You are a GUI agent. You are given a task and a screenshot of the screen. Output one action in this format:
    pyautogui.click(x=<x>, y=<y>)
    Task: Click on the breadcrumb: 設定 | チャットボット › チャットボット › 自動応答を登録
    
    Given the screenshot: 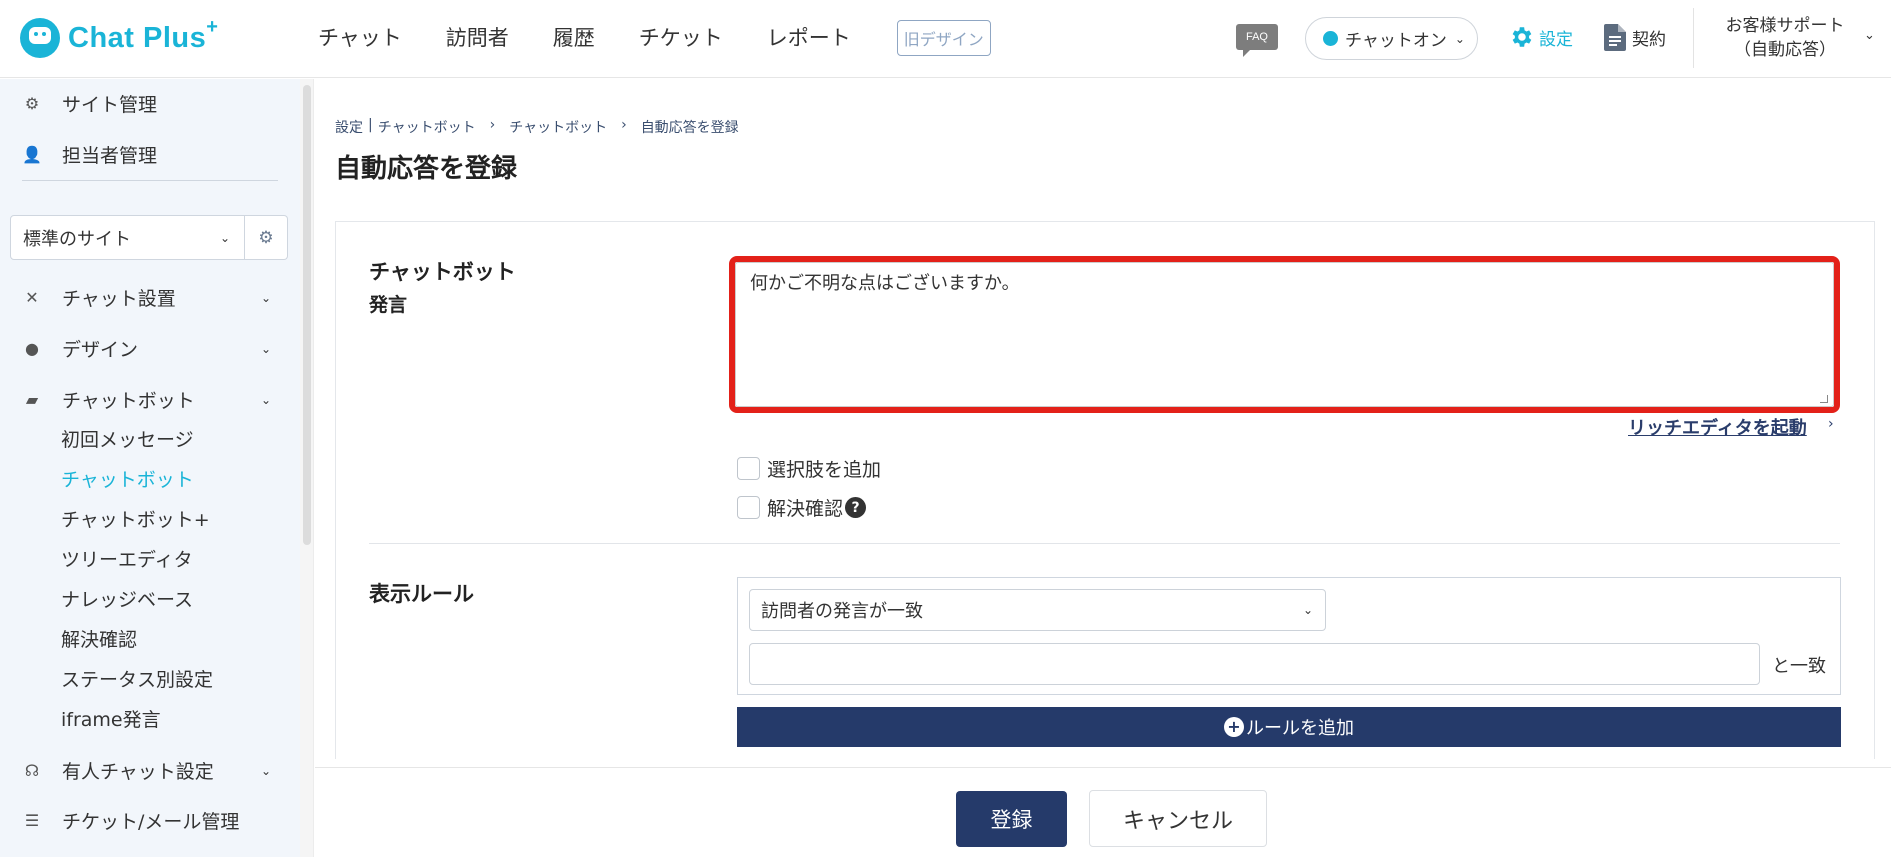 What is the action you would take?
    pyautogui.click(x=537, y=127)
    